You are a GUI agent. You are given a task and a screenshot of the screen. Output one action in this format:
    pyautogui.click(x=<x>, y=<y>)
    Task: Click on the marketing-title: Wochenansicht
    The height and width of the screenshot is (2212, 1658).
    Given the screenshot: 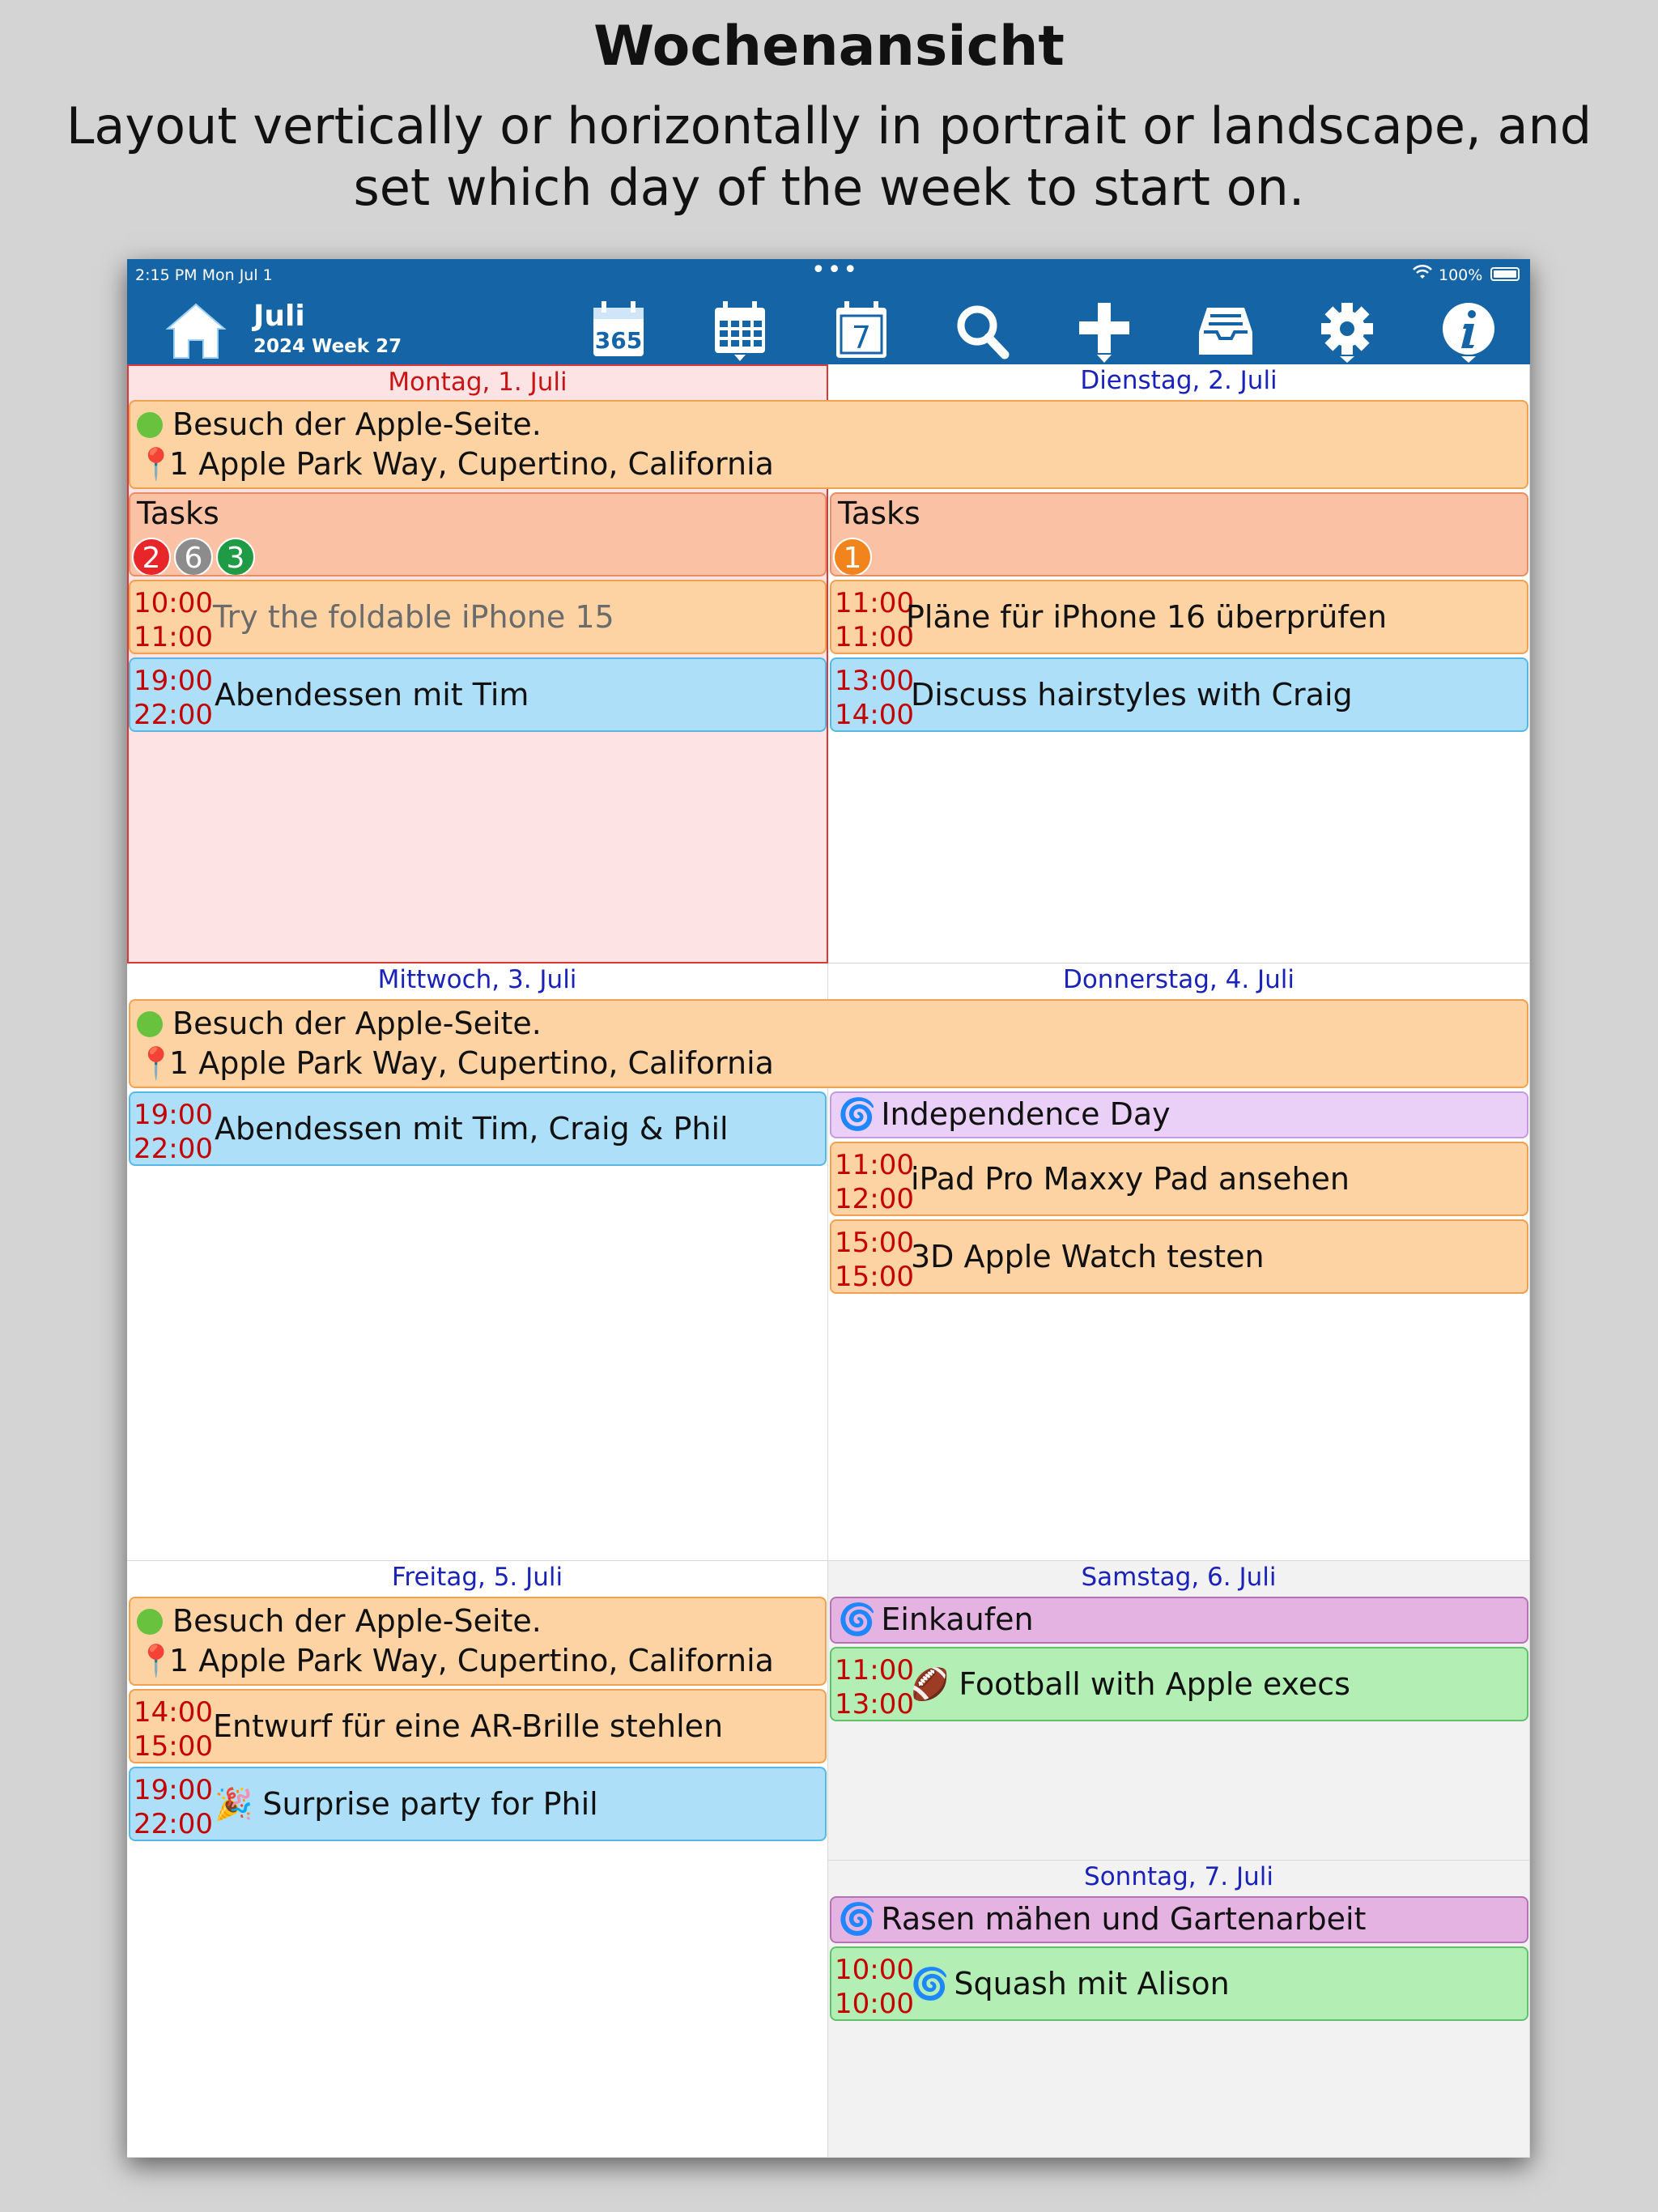 What is the action you would take?
    pyautogui.click(x=829, y=47)
    